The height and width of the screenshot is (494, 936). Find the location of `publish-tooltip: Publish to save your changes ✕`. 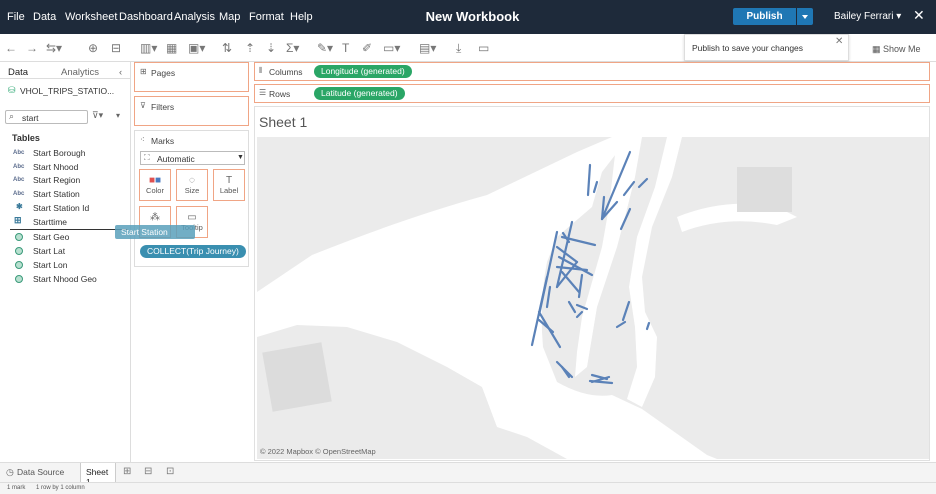

publish-tooltip: Publish to save your changes ✕ is located at coordinates (766, 47).